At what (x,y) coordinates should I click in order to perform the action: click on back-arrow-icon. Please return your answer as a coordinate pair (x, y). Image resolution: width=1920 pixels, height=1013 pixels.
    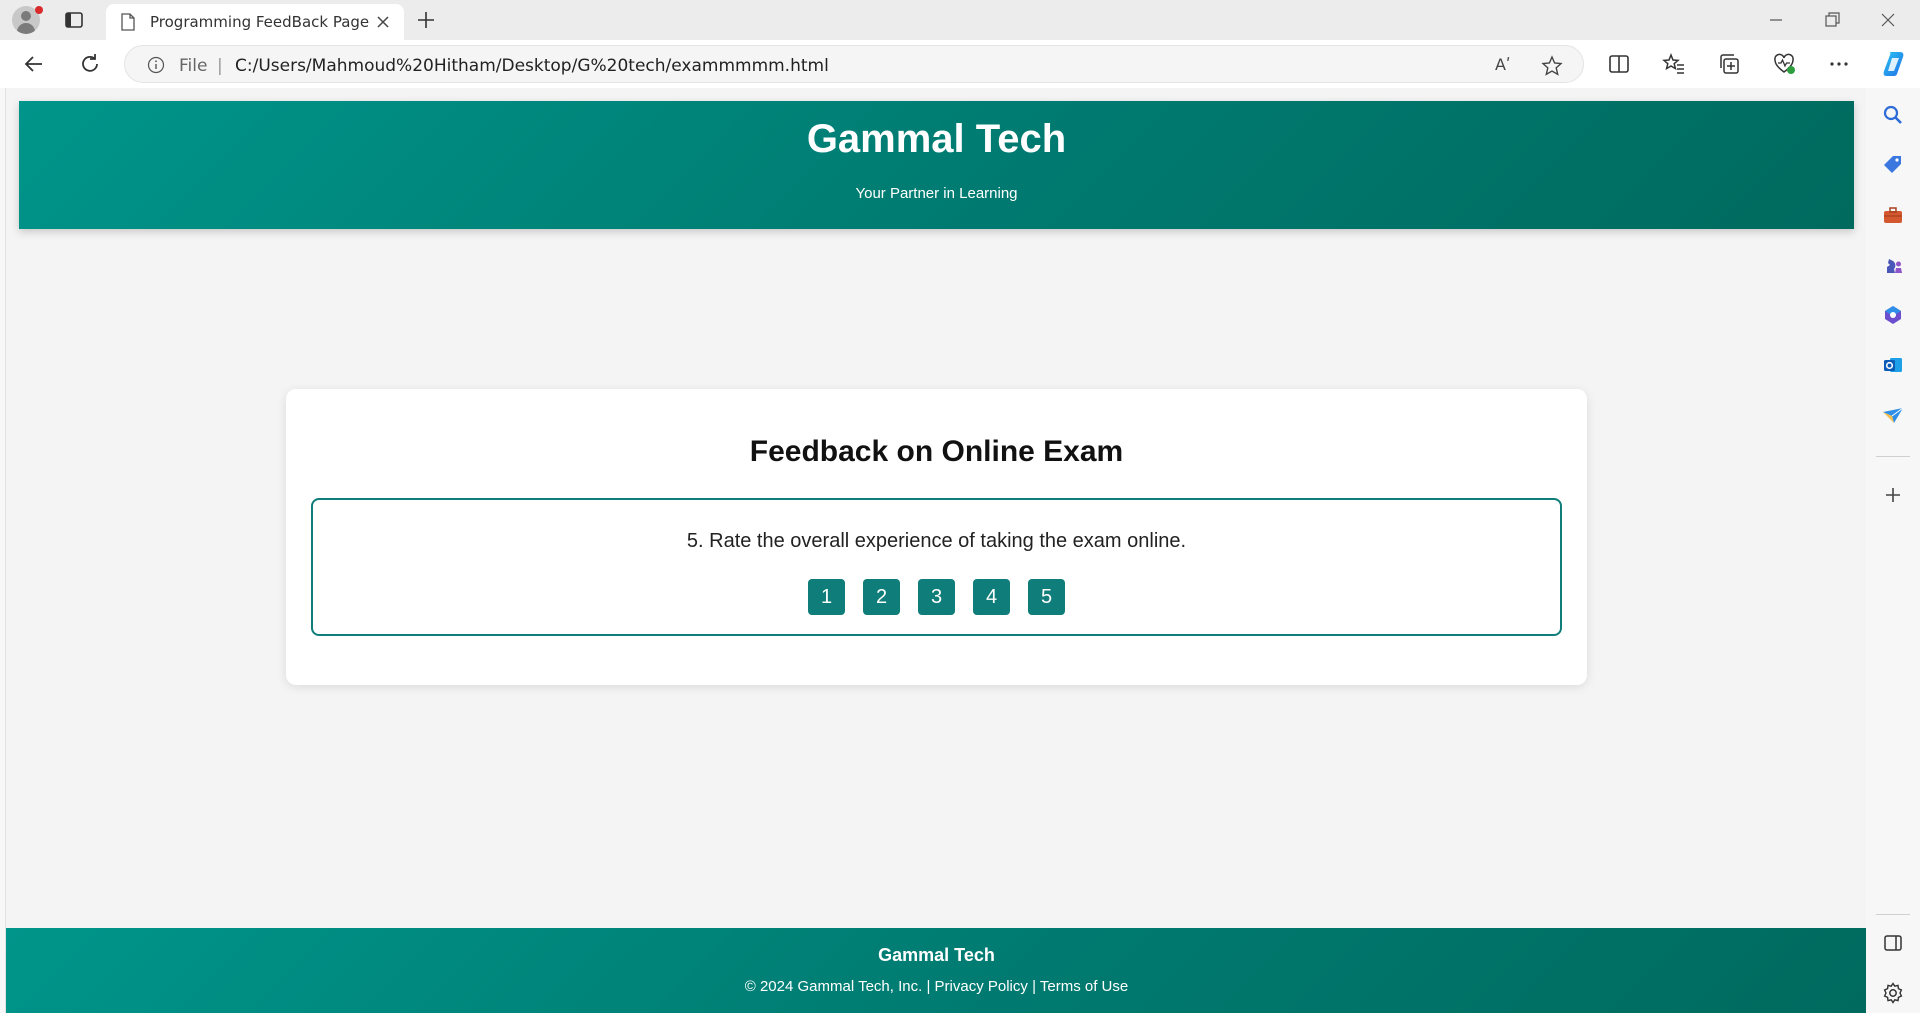
    Looking at the image, I should click on (34, 64).